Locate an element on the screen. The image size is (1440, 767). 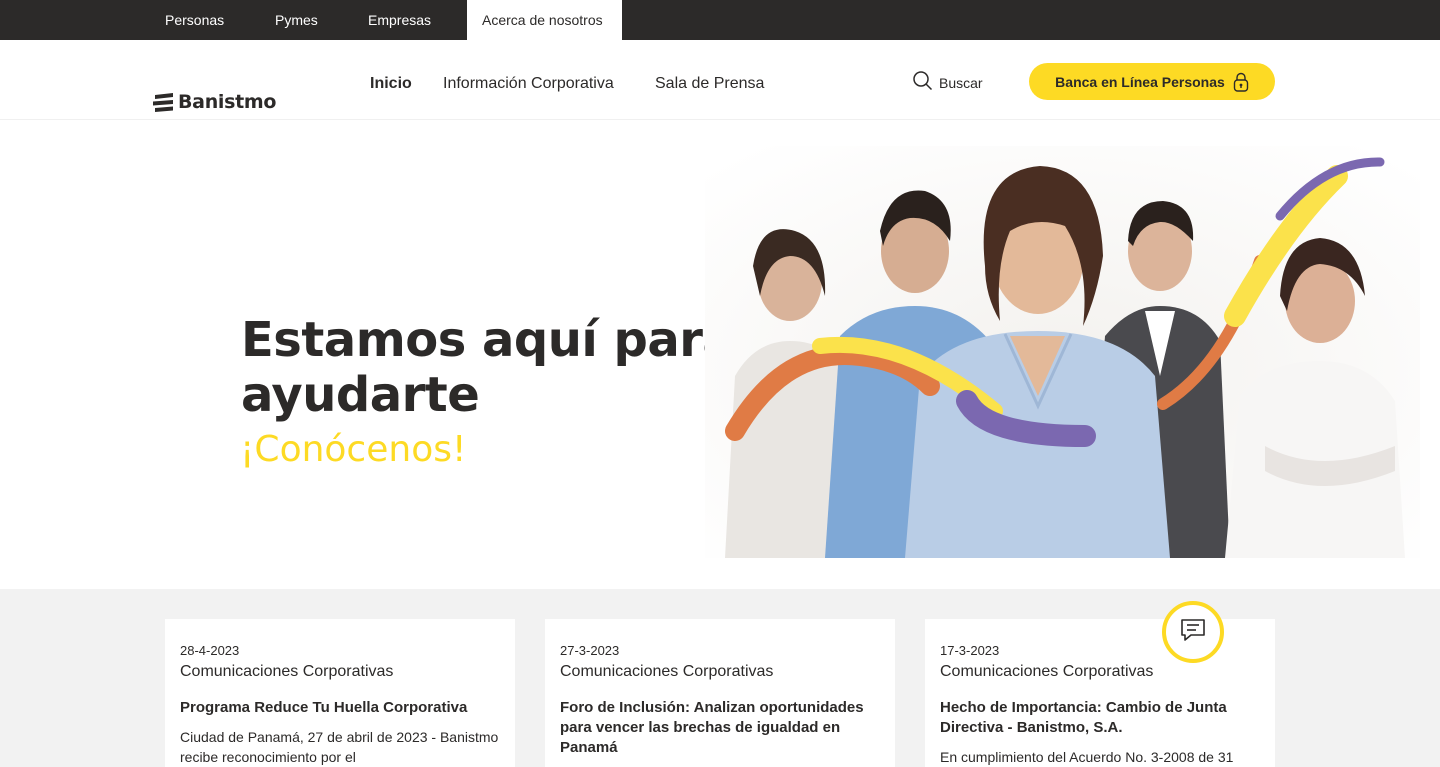
segment-empresas: Empresas is located at coordinates (399, 20).